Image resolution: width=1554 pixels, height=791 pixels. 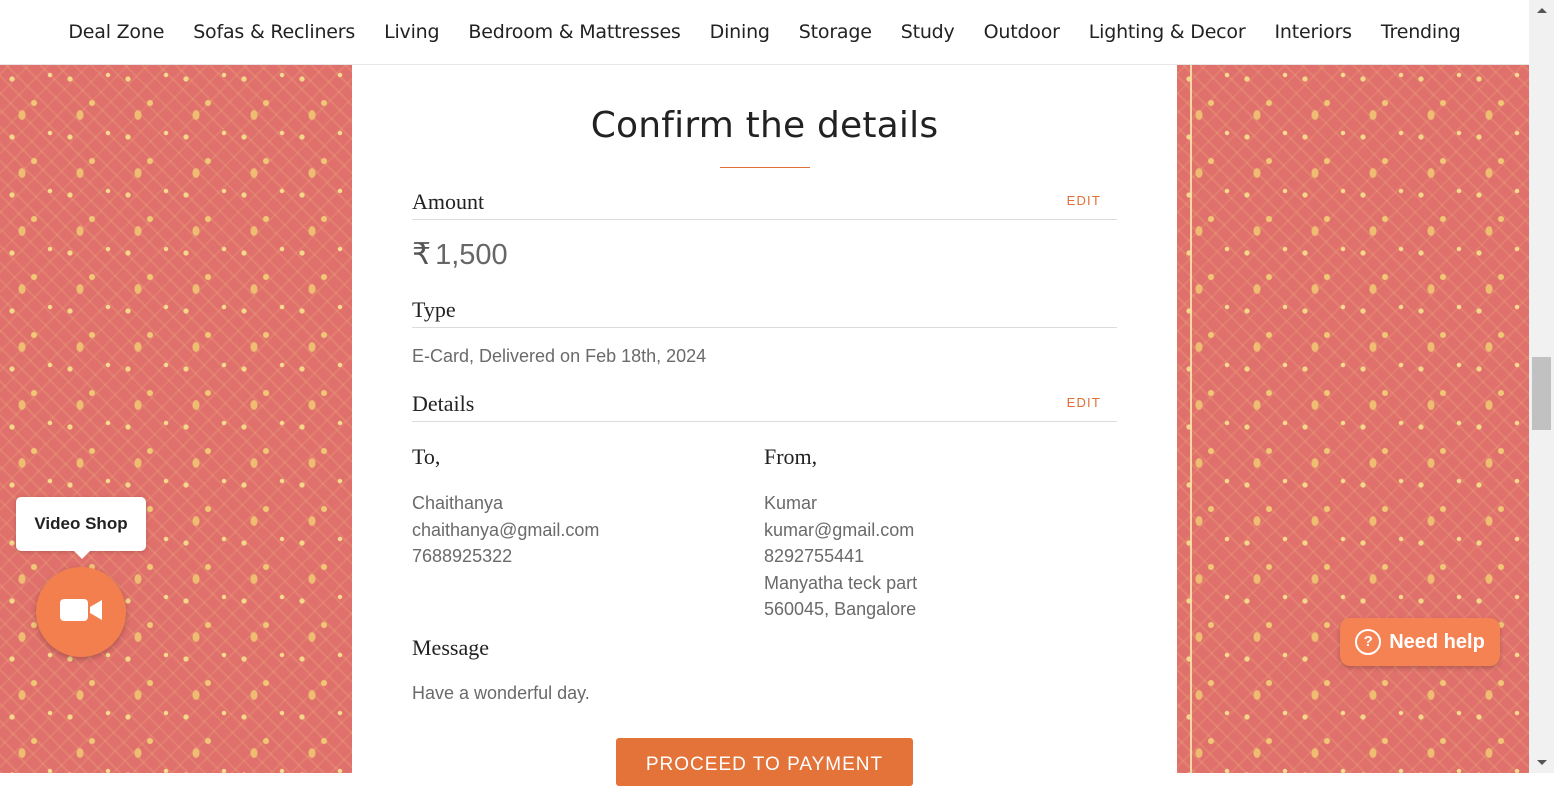 I want to click on amount-label: Amount, so click(x=448, y=201).